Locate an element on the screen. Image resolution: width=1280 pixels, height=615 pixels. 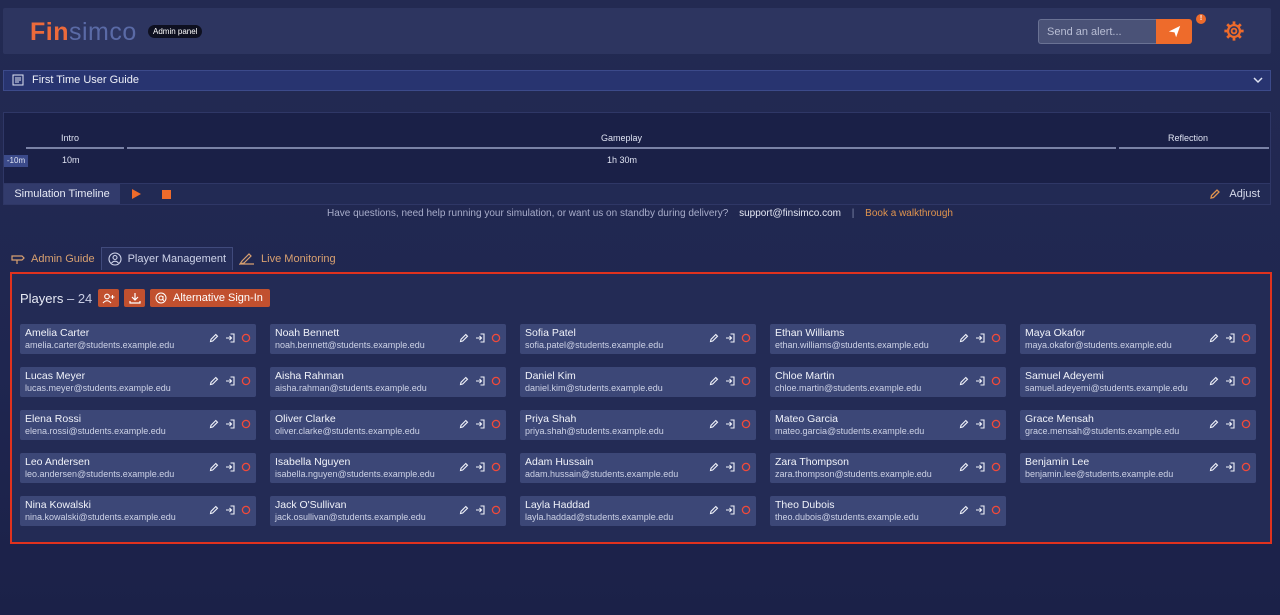
chevron-down-icon is located at coordinates (1258, 80).